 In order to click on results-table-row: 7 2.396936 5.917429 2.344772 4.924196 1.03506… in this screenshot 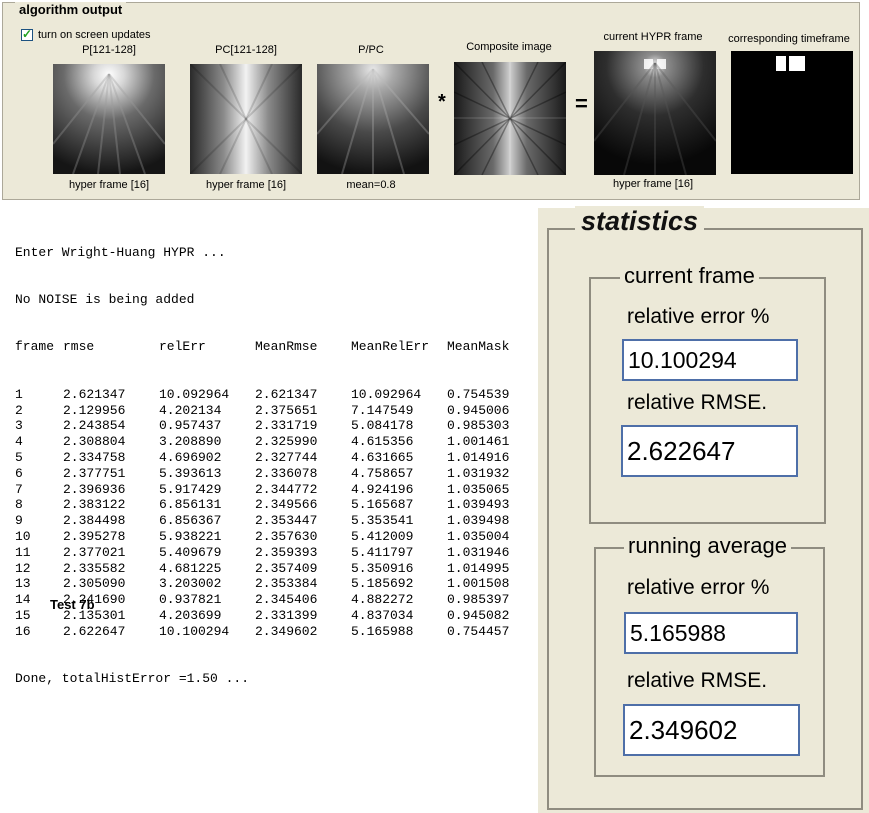, I will do `click(271, 490)`.